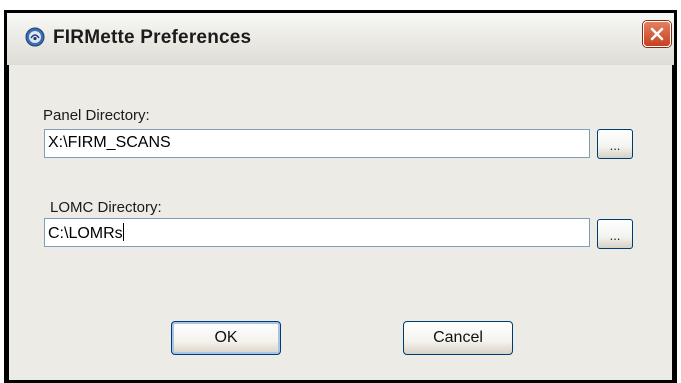 The image size is (681, 383). Describe the element at coordinates (35, 37) in the screenshot. I see `fema-seal-icon` at that location.